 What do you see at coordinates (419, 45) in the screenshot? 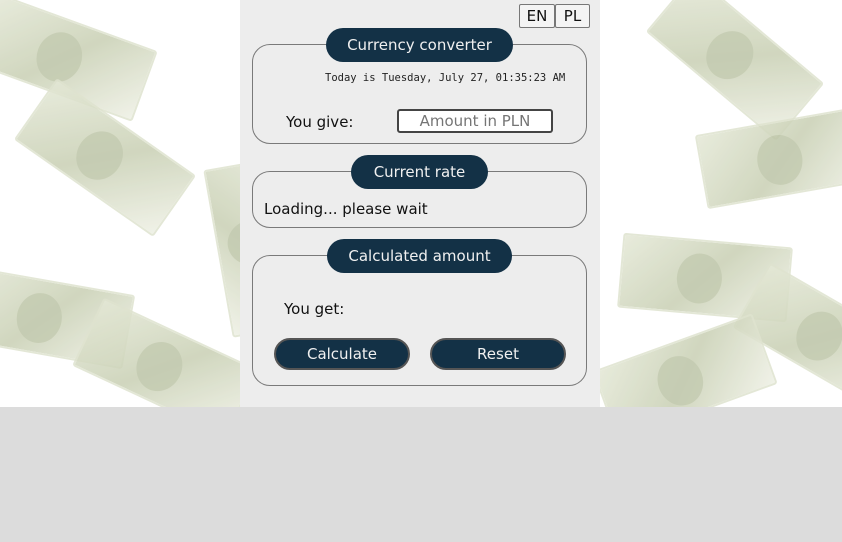
I see `converter-title: Currency converter` at bounding box center [419, 45].